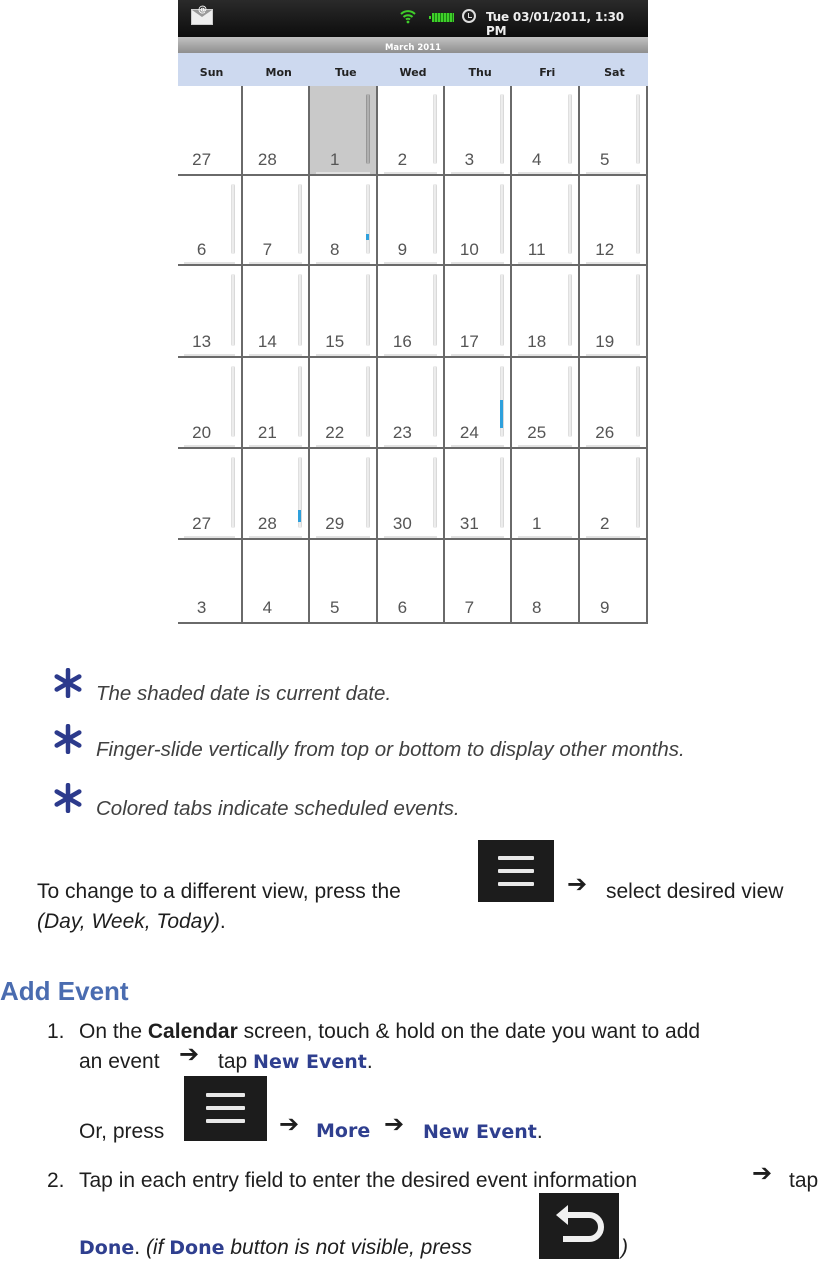 This screenshot has width=822, height=1264. I want to click on tap-text: tap, so click(804, 1180).